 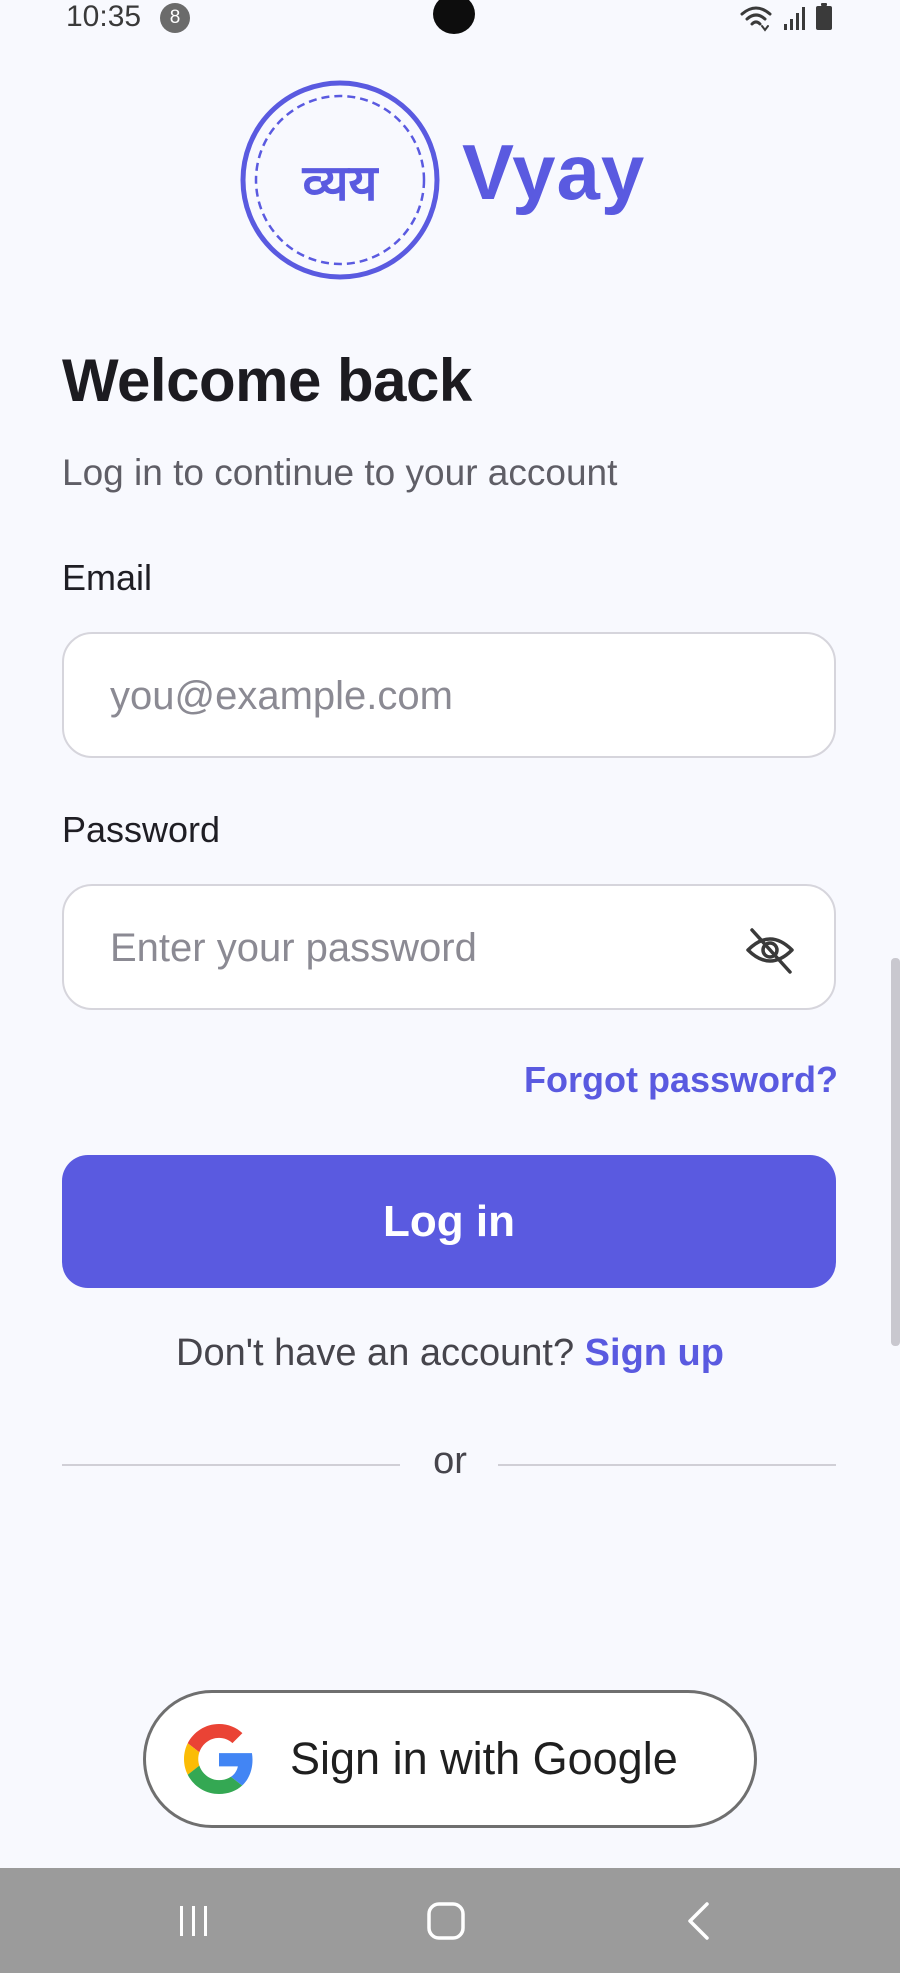 What do you see at coordinates (104, 16) in the screenshot?
I see `status-time: 10:35` at bounding box center [104, 16].